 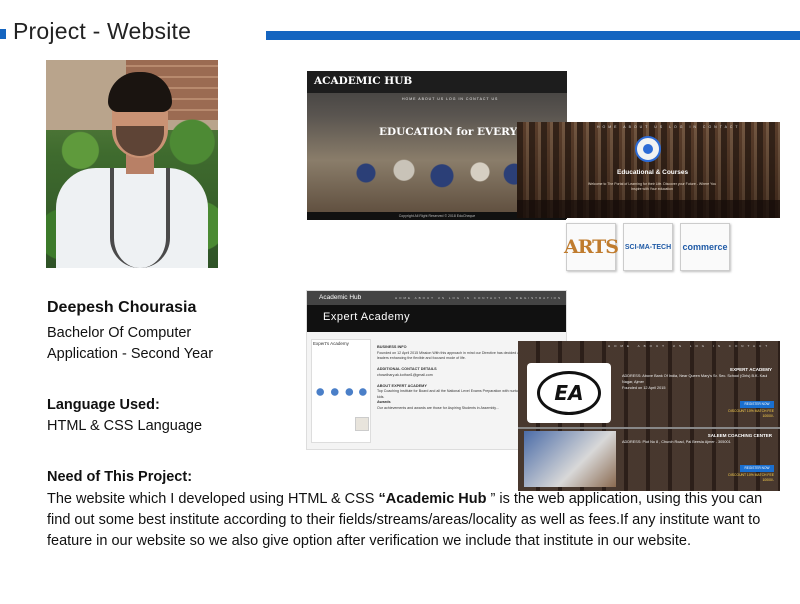 I want to click on about-head: ABOUT EXPERT ACADEMY, so click(x=402, y=385).